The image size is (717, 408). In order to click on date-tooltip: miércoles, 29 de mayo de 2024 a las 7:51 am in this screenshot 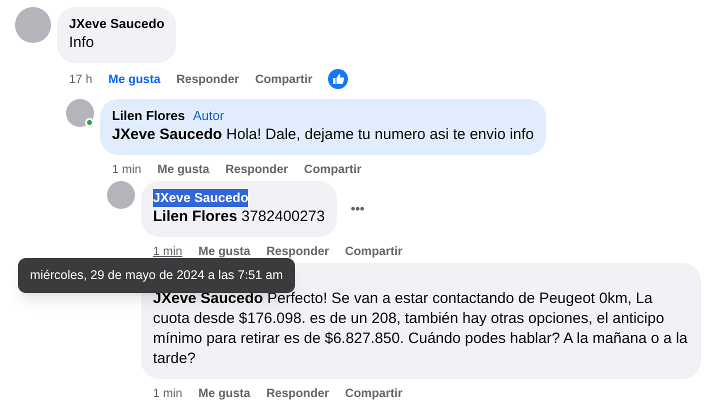, I will do `click(156, 275)`.